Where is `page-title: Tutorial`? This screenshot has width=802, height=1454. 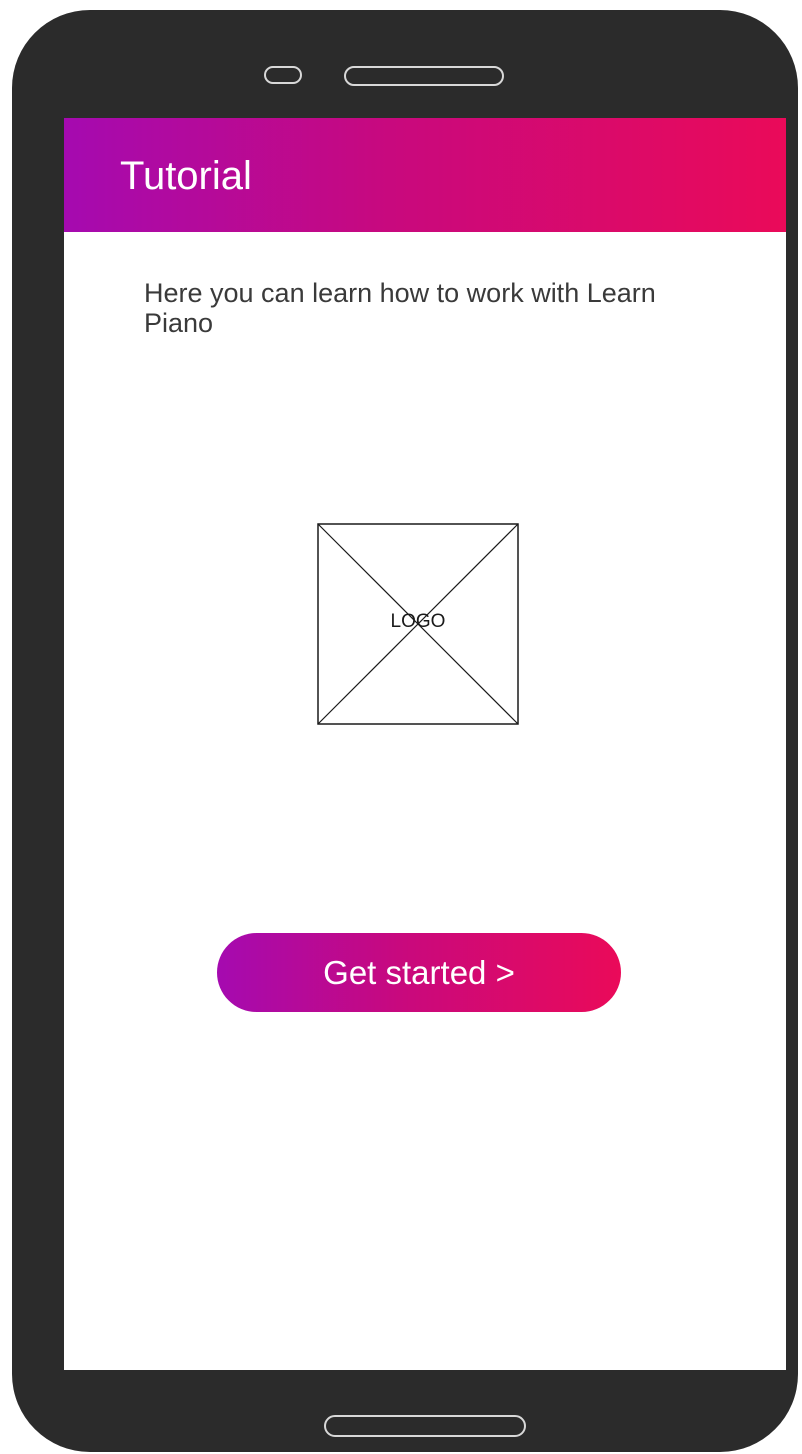
page-title: Tutorial is located at coordinates (186, 176).